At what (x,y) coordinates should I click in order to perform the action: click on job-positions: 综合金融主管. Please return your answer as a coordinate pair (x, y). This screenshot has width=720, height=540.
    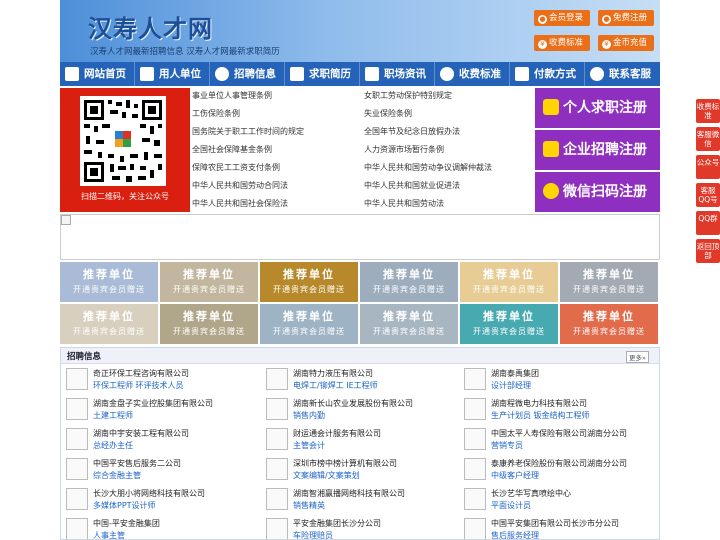
    Looking at the image, I should click on (117, 475).